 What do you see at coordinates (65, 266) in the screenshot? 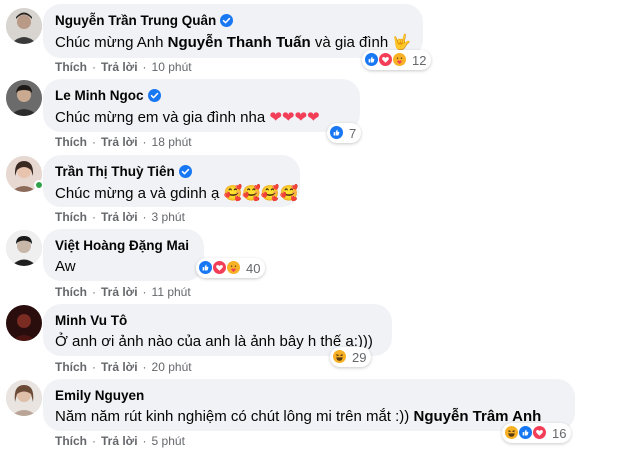
I see `comment-text: Aw` at bounding box center [65, 266].